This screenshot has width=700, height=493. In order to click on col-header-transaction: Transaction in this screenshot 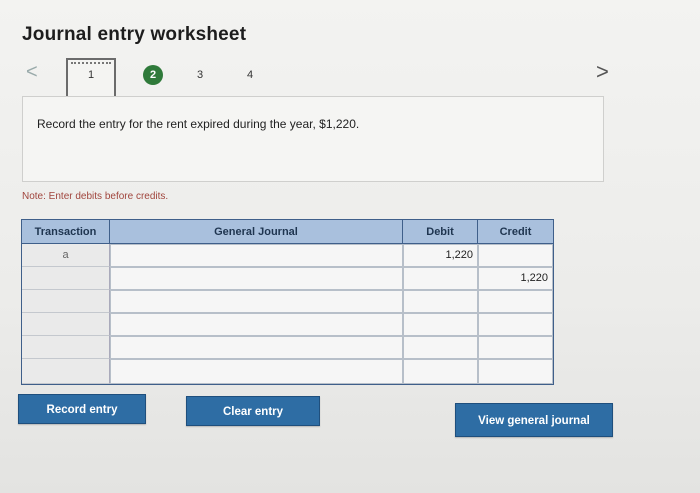, I will do `click(66, 232)`.